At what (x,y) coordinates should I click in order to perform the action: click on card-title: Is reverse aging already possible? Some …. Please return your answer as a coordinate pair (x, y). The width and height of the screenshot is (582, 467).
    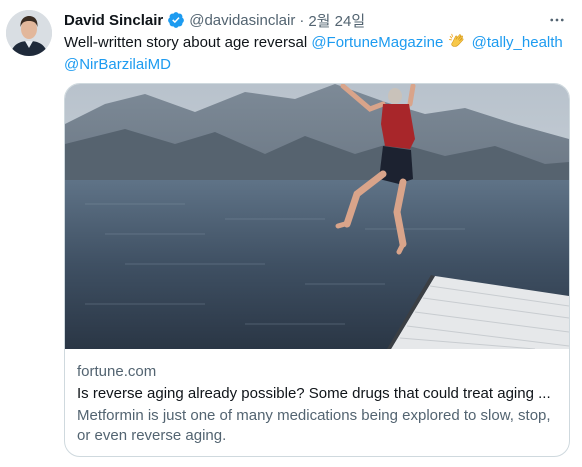
    Looking at the image, I should click on (314, 393).